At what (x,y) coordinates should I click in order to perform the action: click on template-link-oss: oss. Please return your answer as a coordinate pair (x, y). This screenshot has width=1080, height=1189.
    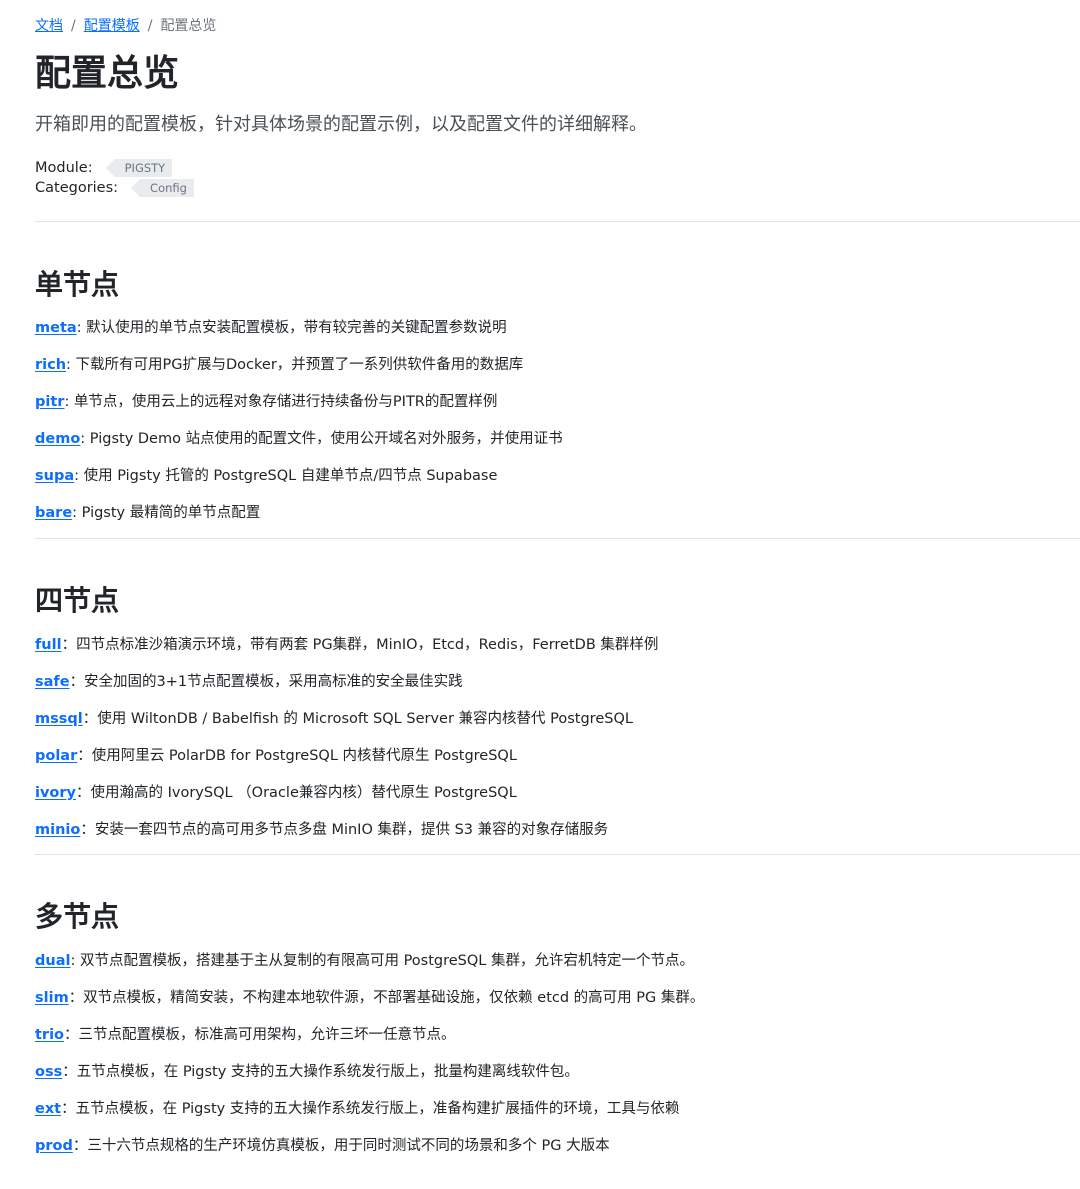
    Looking at the image, I should click on (48, 1072).